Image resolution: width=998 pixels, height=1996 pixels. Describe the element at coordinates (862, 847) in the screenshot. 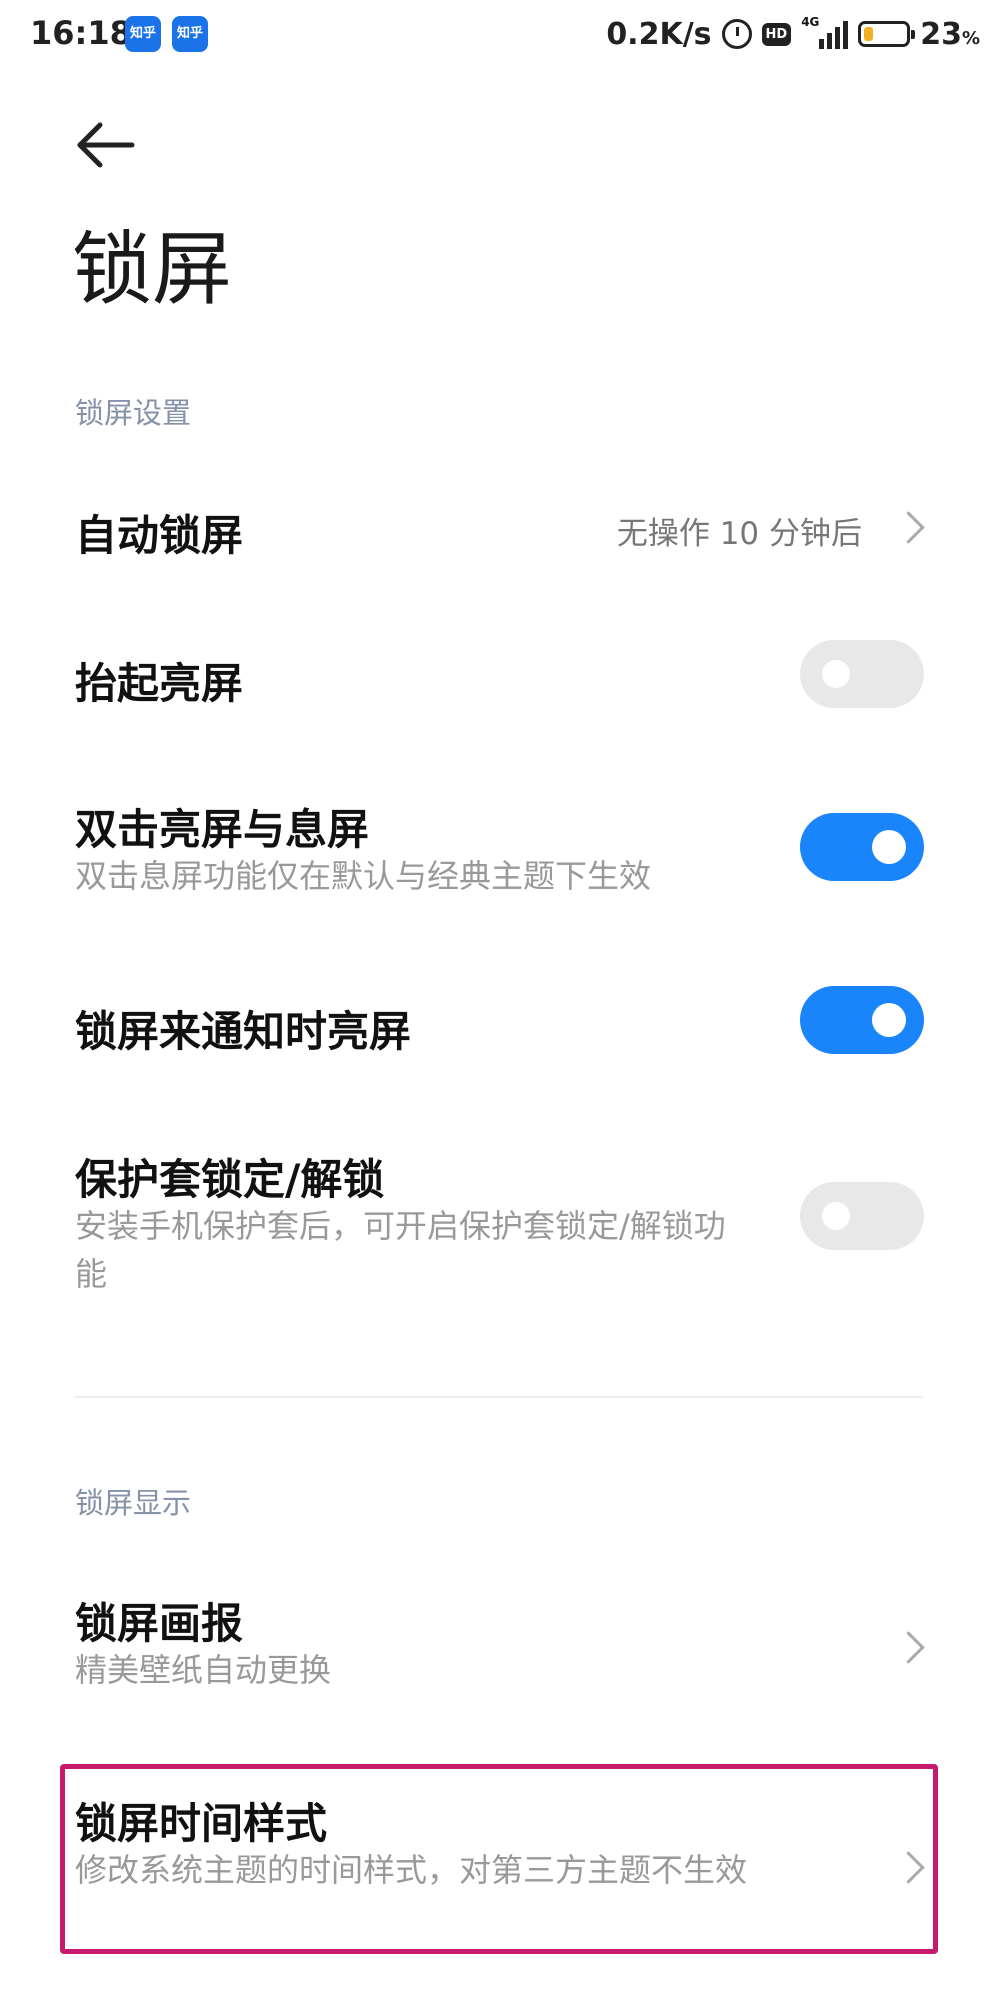

I see `double-tap-toggle` at that location.